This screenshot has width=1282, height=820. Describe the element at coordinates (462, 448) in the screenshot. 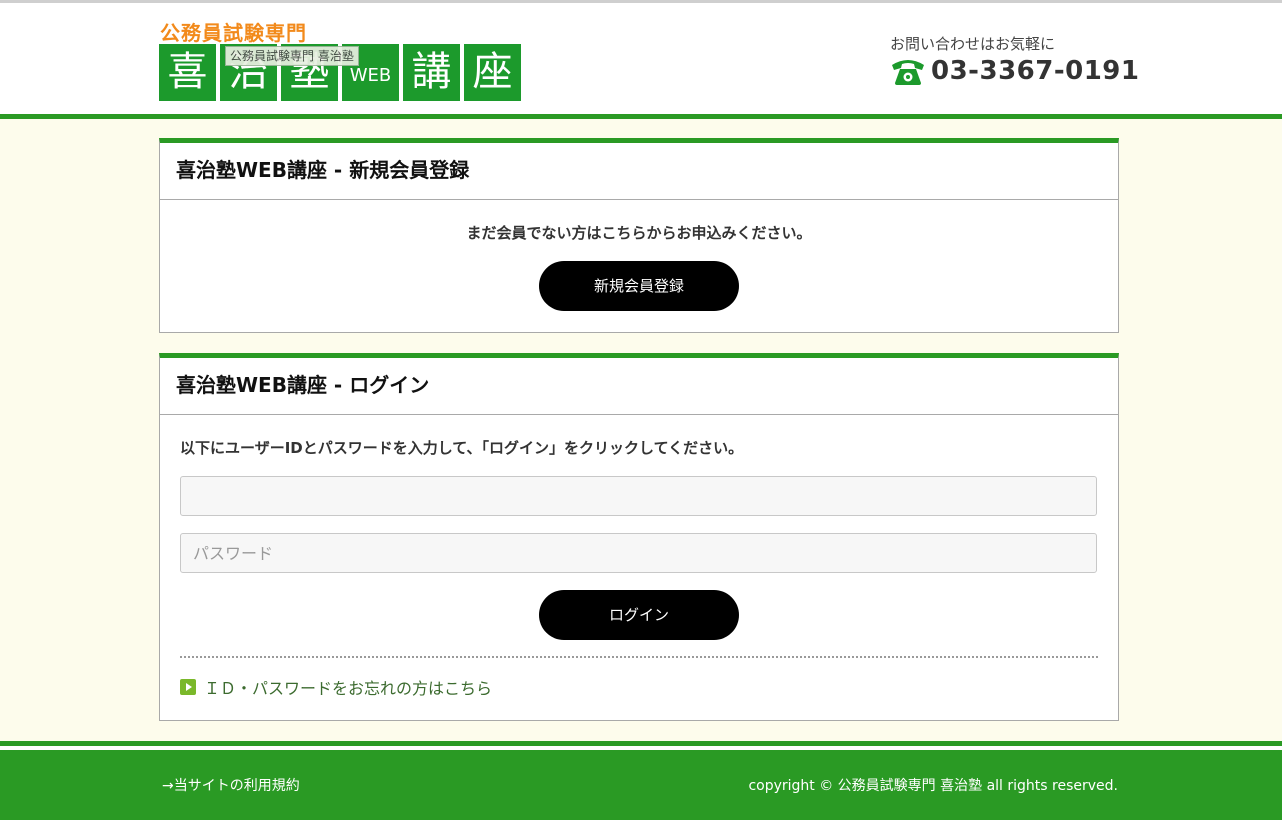

I see `login-instruction: 以下にユーザーIDとパスワードを入力して、「ログイン」をクリックしてください。` at that location.